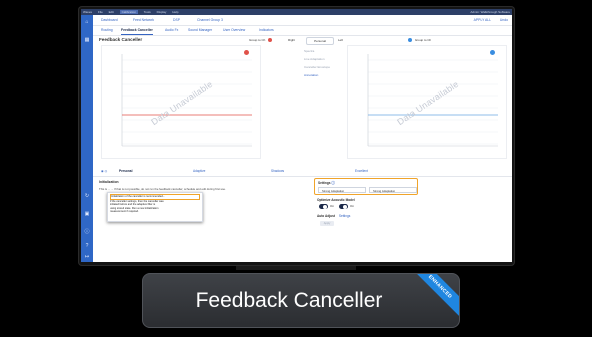  Describe the element at coordinates (504, 20) in the screenshot. I see `undo-link: Undo` at that location.